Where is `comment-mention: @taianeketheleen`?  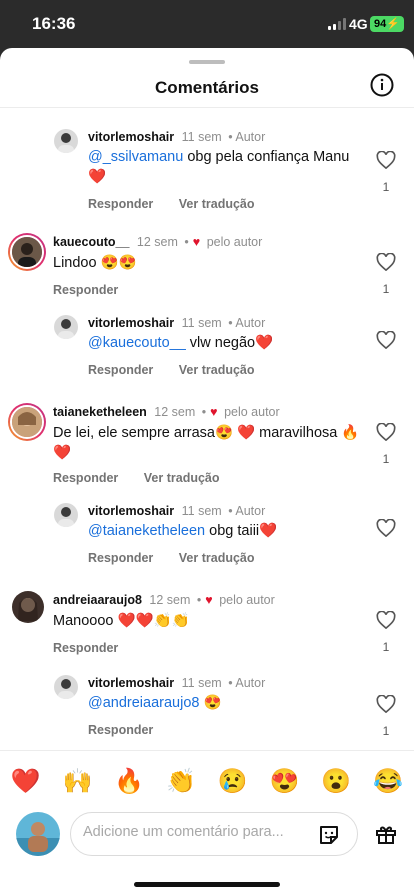
comment-mention: @taianeketheleen is located at coordinates (146, 531).